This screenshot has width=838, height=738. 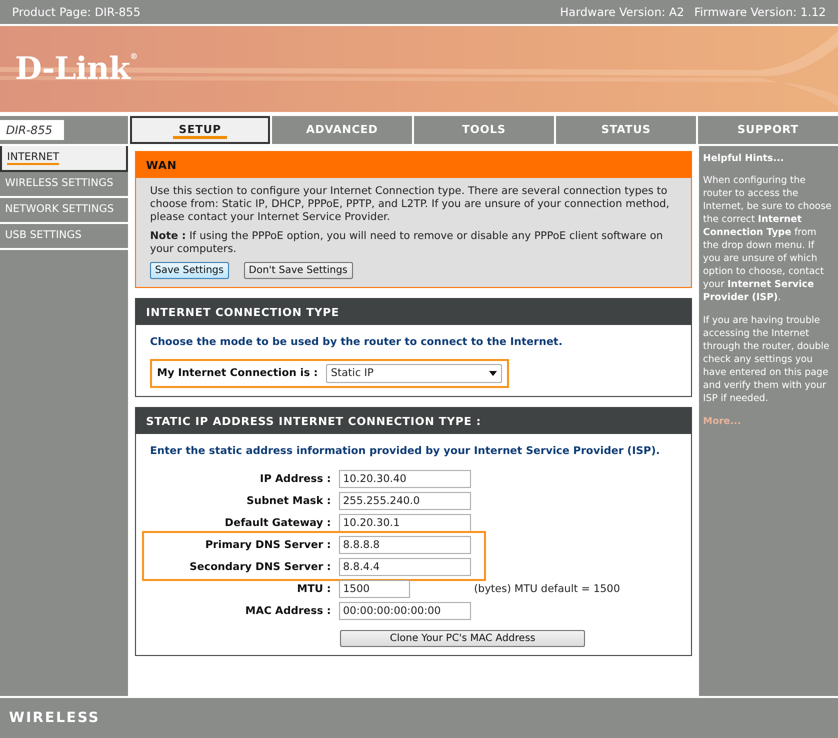 What do you see at coordinates (76, 69) in the screenshot?
I see `logo: D-Link$^{®}$` at bounding box center [76, 69].